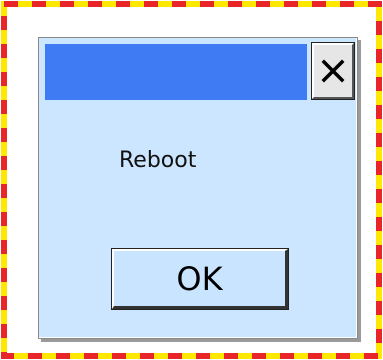 The height and width of the screenshot is (360, 383). I want to click on close-icon, so click(333, 71).